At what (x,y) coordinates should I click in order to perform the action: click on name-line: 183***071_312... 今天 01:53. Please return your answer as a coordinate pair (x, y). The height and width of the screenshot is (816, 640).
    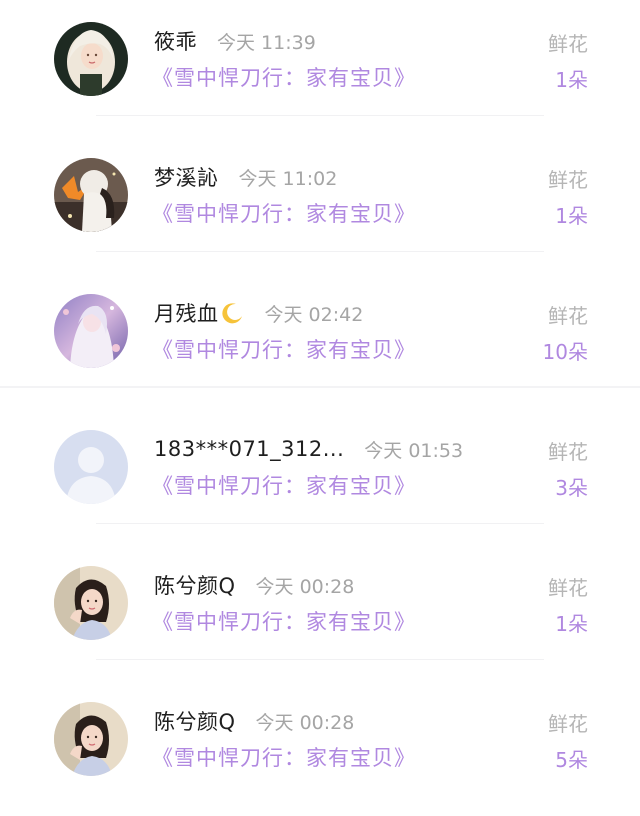
    Looking at the image, I should click on (308, 449).